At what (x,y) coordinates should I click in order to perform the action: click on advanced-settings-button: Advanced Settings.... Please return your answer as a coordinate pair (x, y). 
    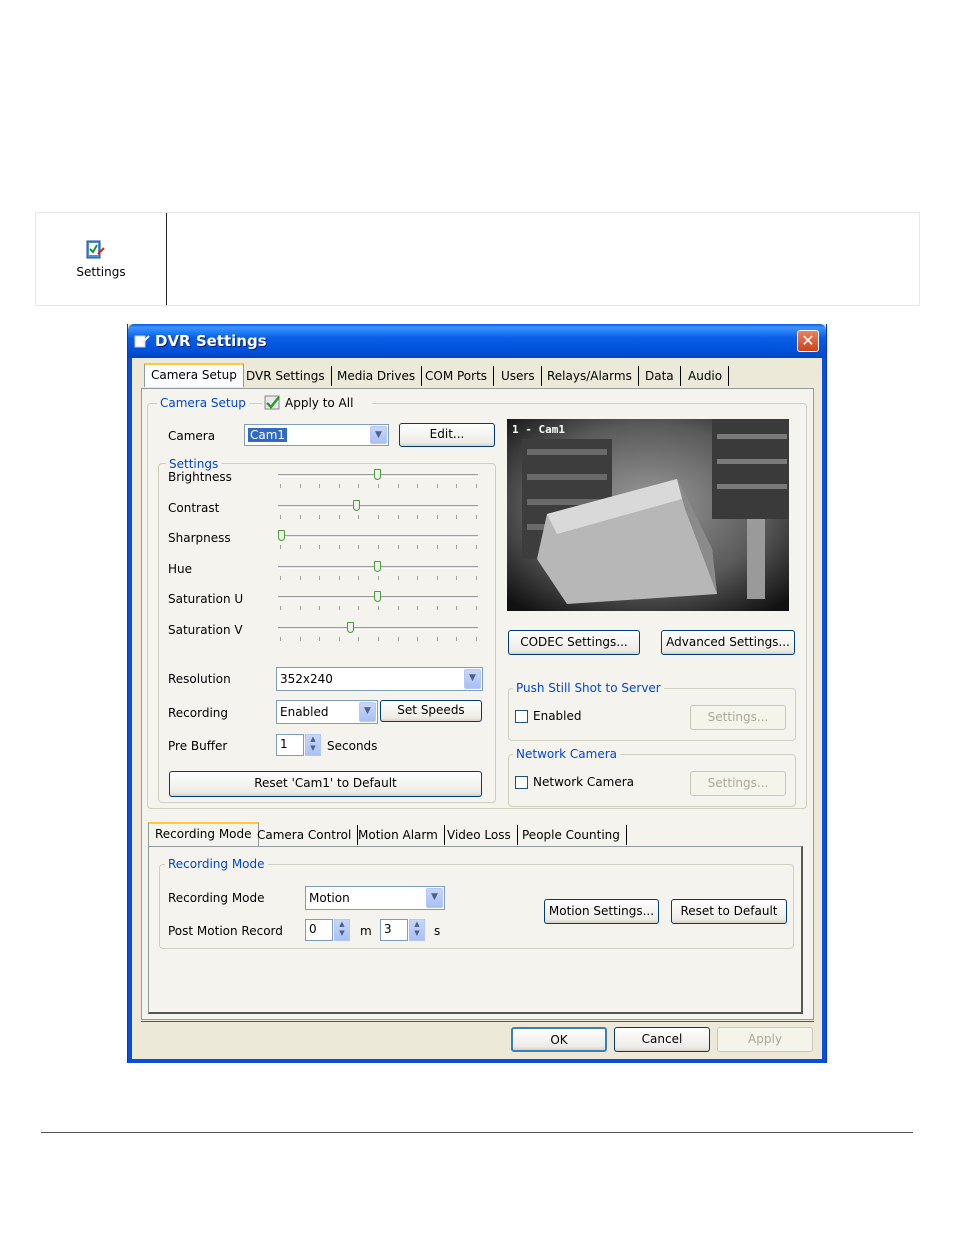
    Looking at the image, I should click on (728, 642).